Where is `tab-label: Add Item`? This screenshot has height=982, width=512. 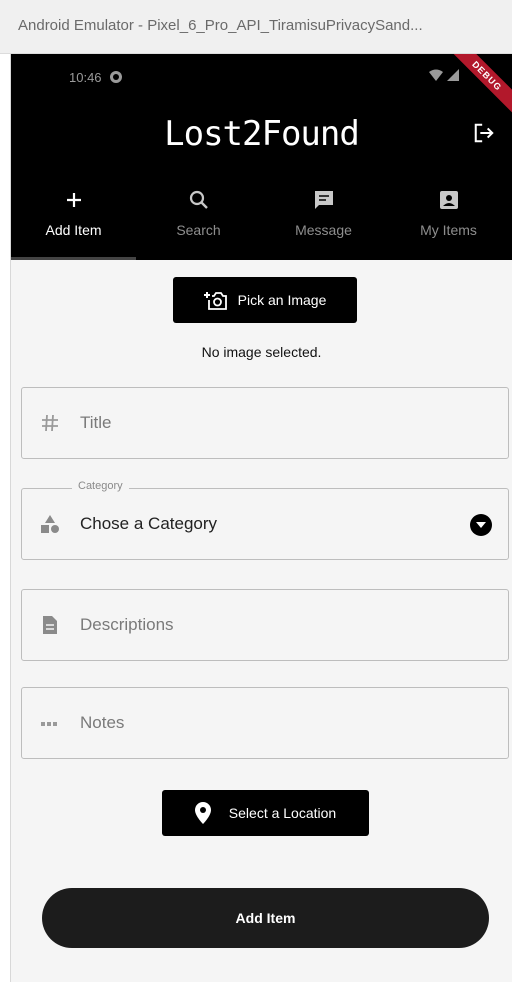 tab-label: Add Item is located at coordinates (73, 230).